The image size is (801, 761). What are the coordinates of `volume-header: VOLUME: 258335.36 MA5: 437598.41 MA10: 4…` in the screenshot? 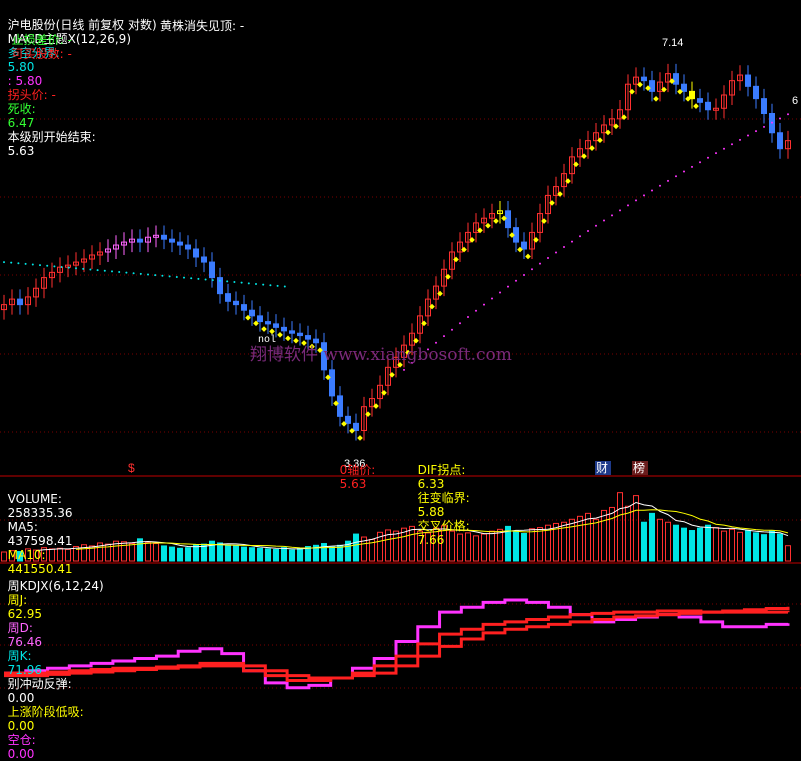 It's located at (36, 527).